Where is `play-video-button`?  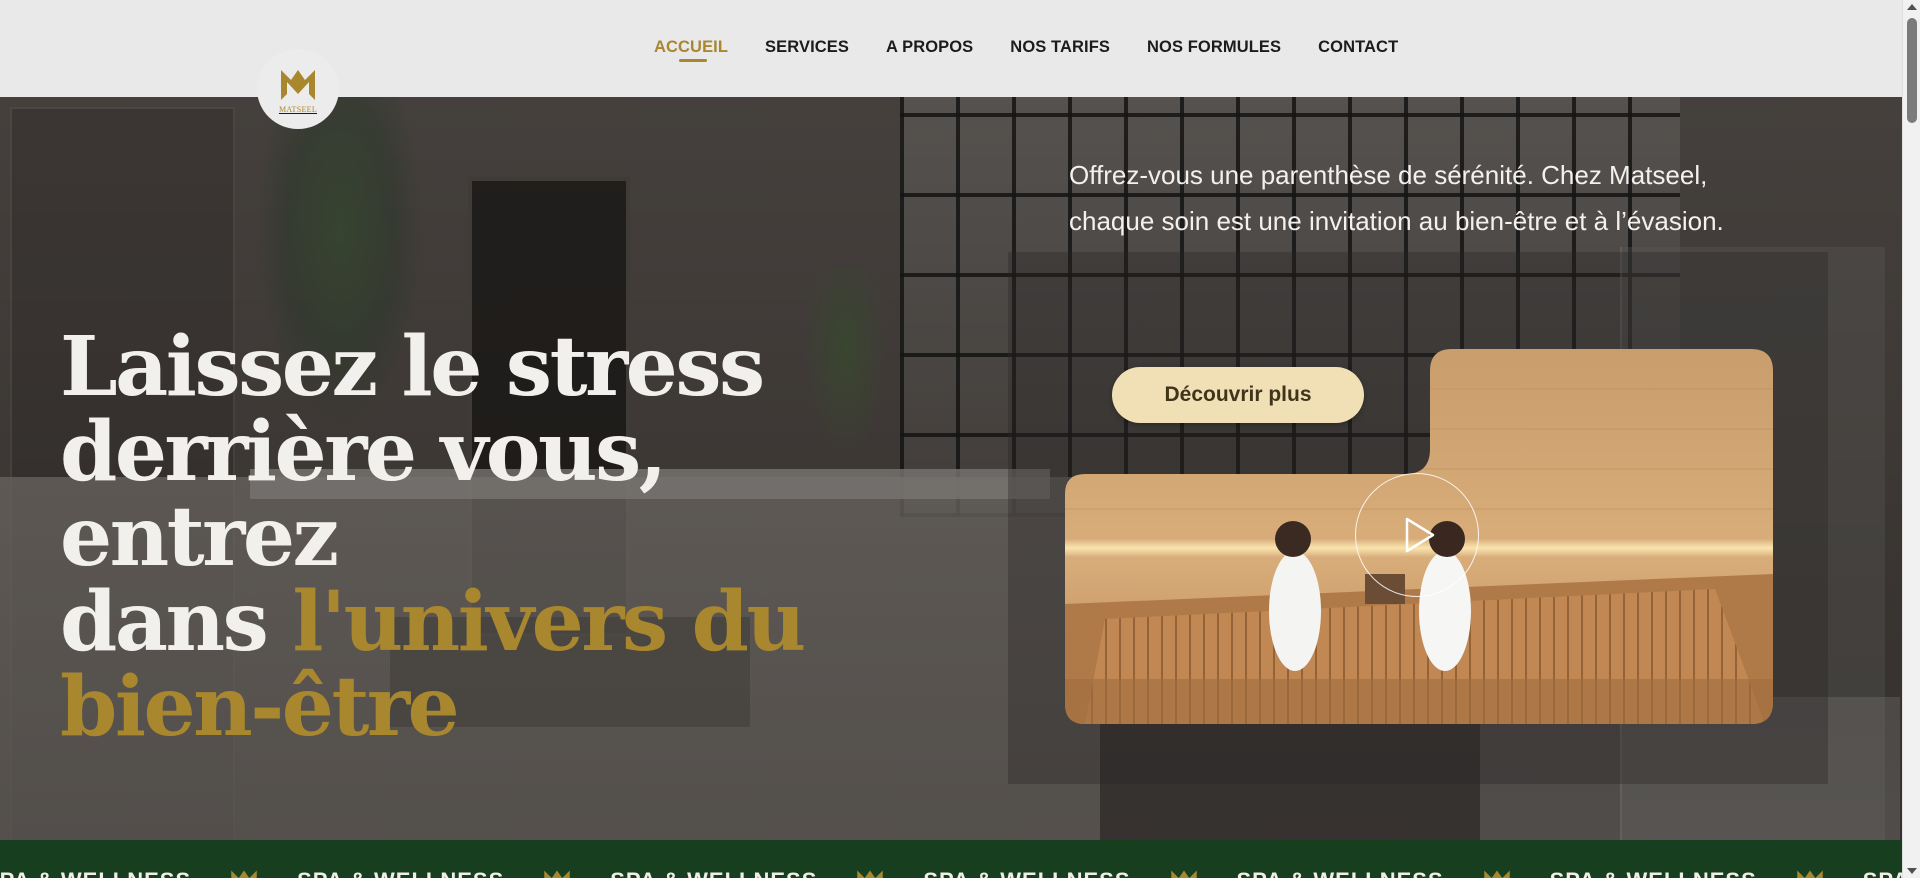 play-video-button is located at coordinates (1417, 535).